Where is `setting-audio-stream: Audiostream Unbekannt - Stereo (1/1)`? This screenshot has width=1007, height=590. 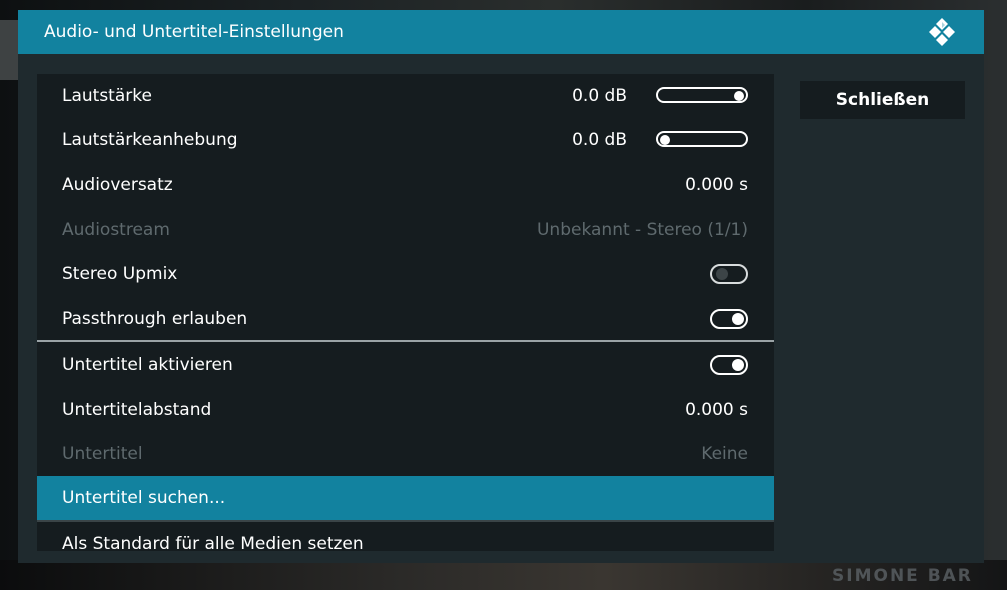
setting-audio-stream: Audiostream Unbekannt - Stereo (1/1) is located at coordinates (405, 230).